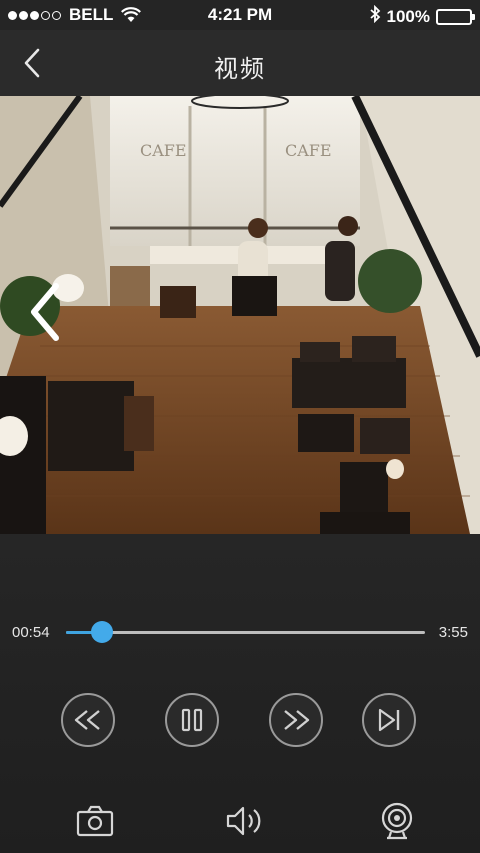 Image resolution: width=480 pixels, height=853 pixels. Describe the element at coordinates (91, 14) in the screenshot. I see `carrier-name: BELL` at that location.